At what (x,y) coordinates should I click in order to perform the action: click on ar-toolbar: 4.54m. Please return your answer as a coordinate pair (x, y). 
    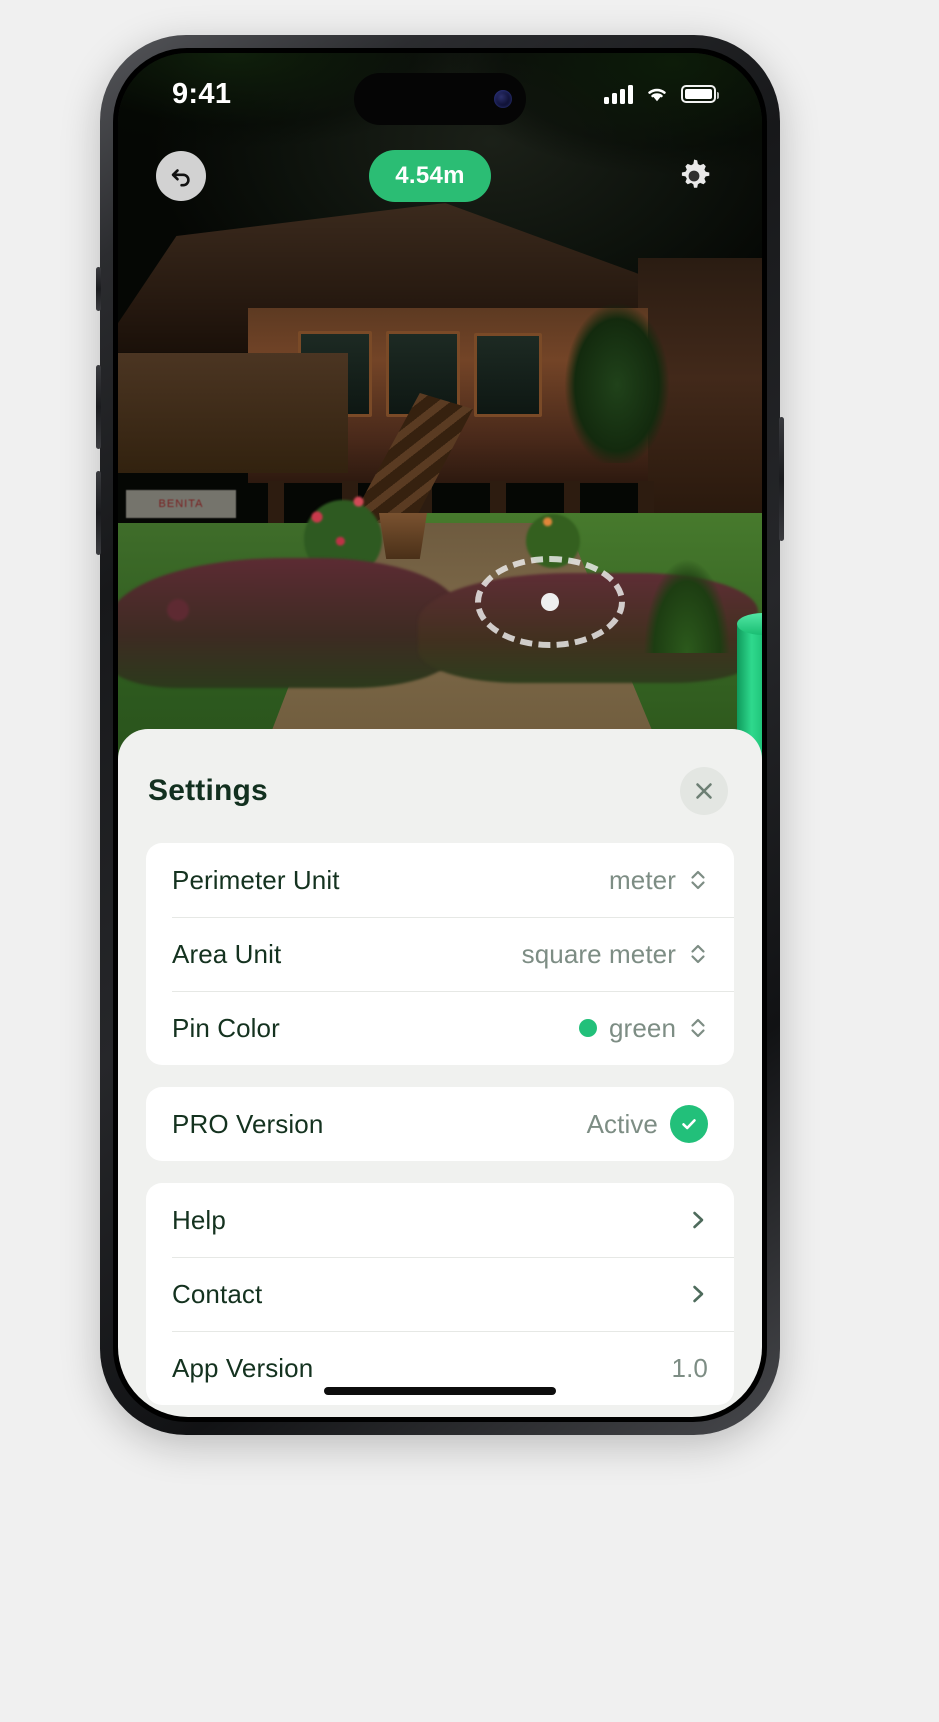
    Looking at the image, I should click on (440, 176).